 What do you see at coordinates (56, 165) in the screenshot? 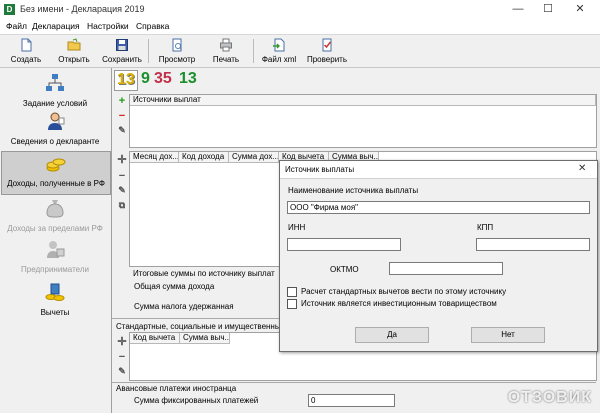
I see `coins-icon` at bounding box center [56, 165].